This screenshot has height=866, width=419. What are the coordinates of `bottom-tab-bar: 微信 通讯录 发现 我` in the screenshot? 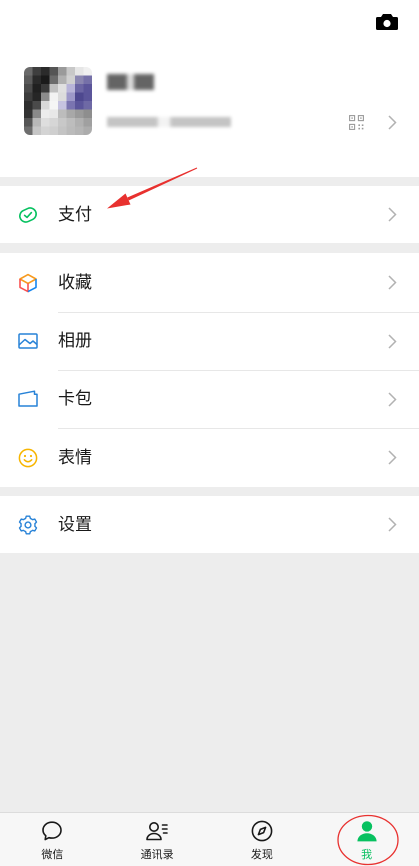 It's located at (209, 839).